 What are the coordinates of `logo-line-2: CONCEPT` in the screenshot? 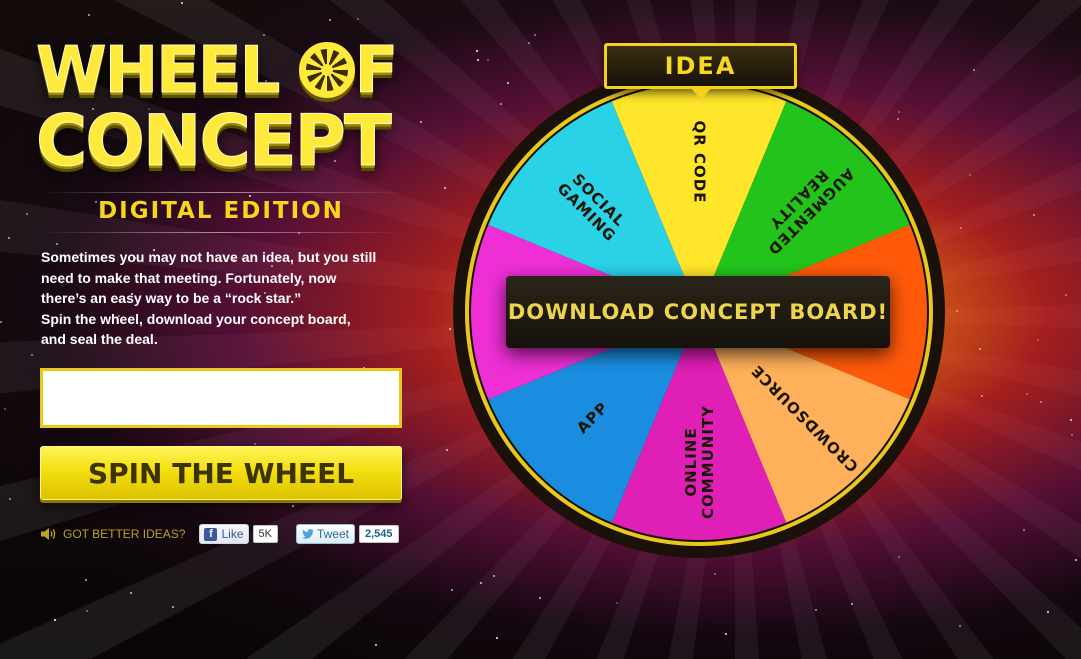 It's located at (214, 141).